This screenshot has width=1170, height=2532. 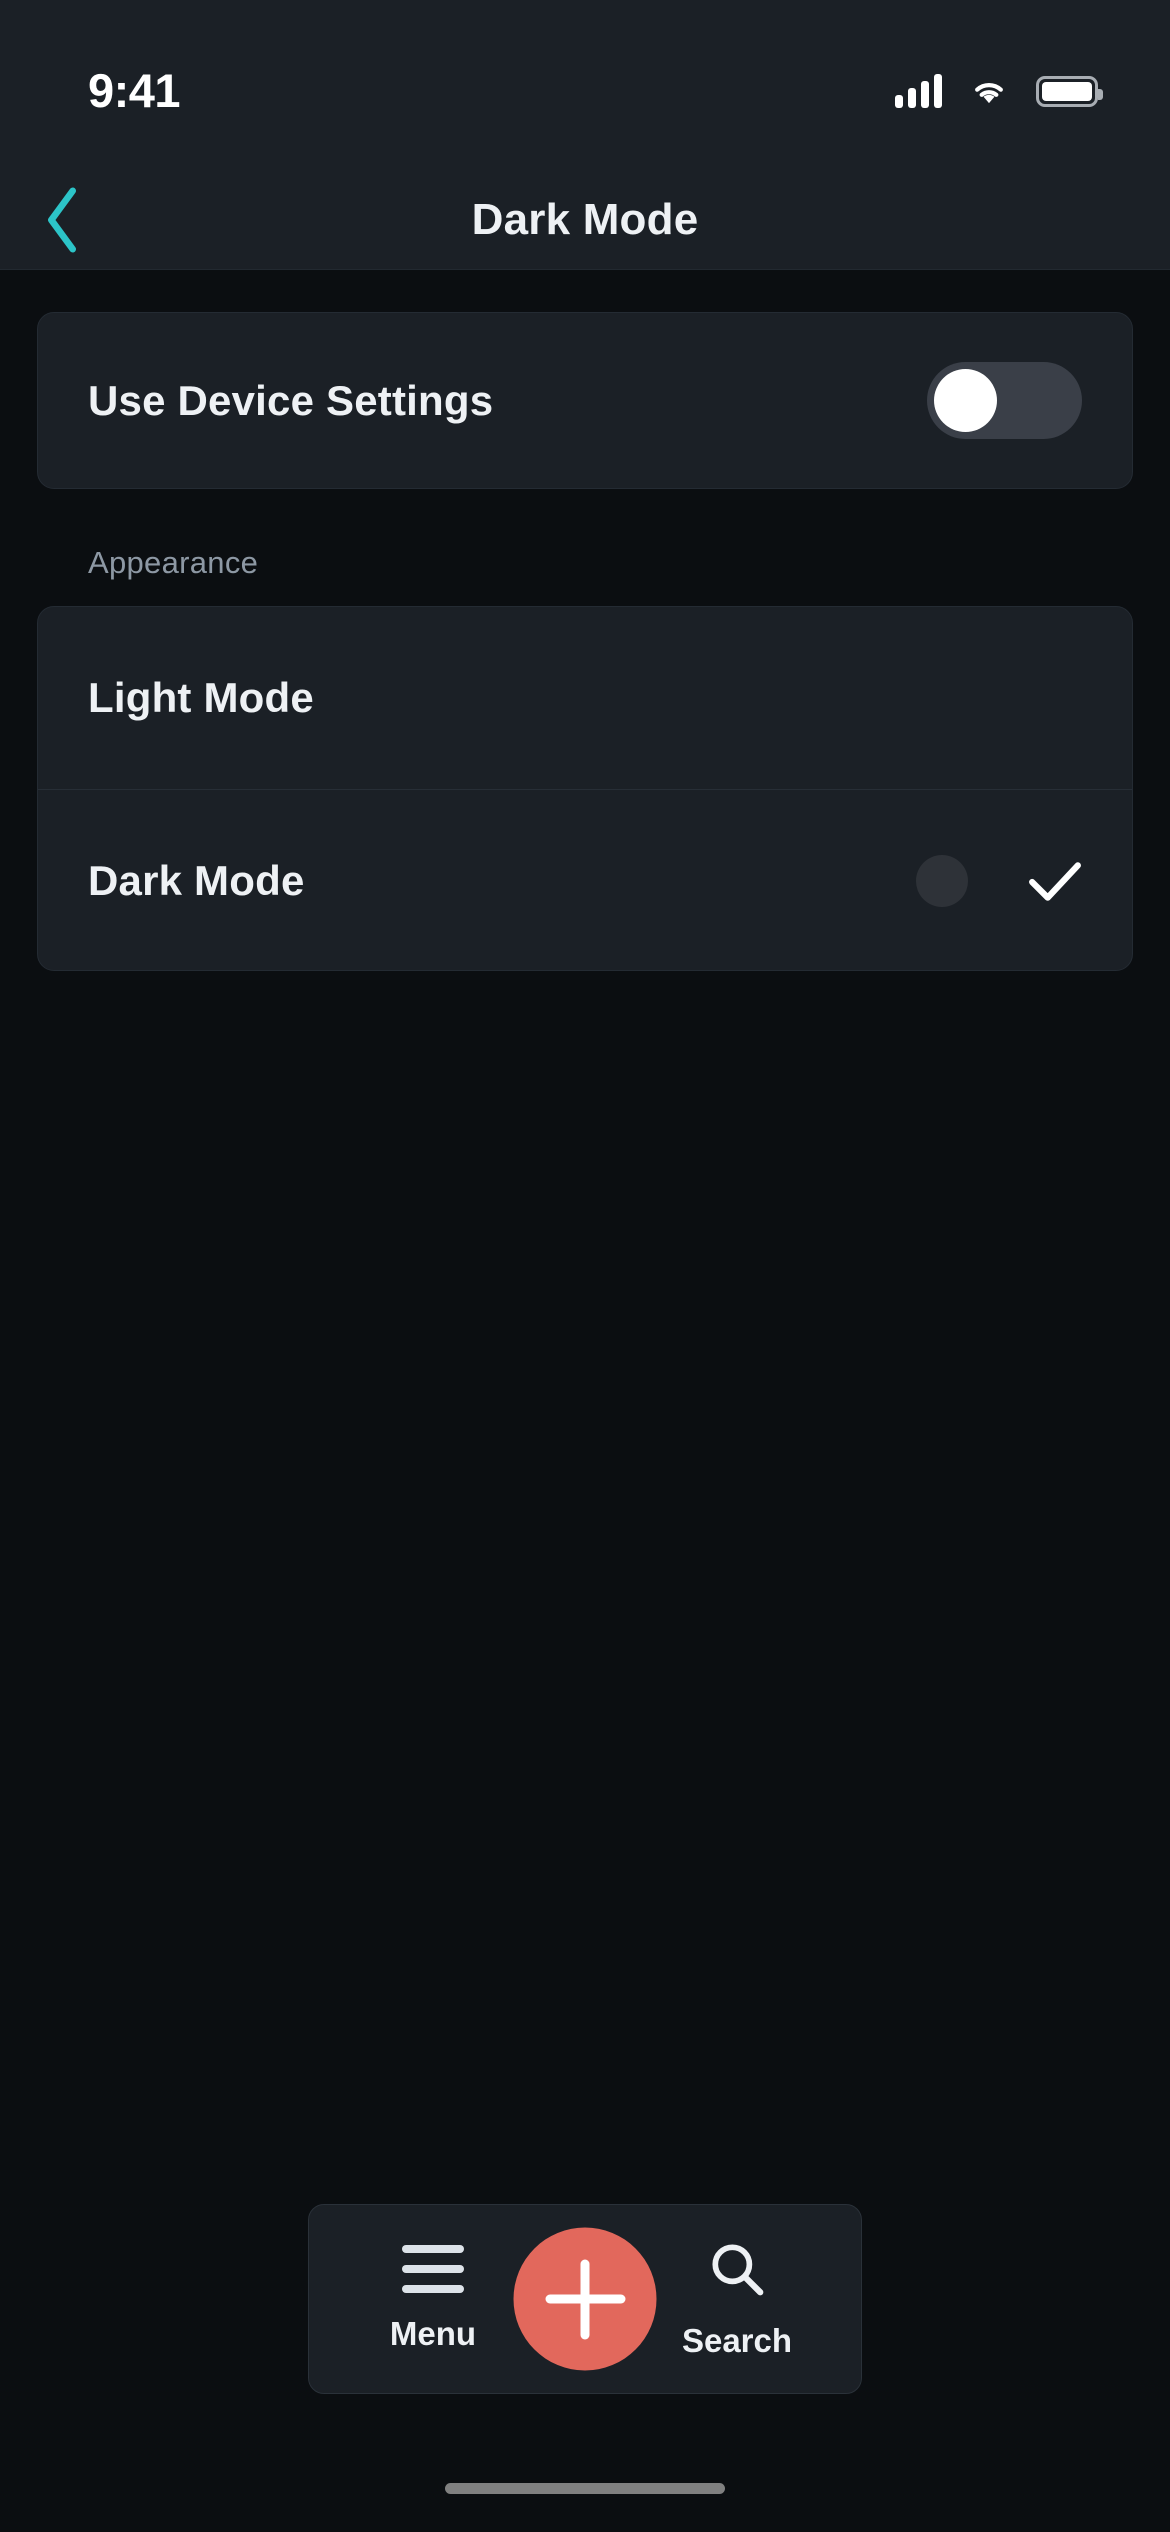 I want to click on use-device-settings-label: Use Device Settings, so click(x=291, y=400).